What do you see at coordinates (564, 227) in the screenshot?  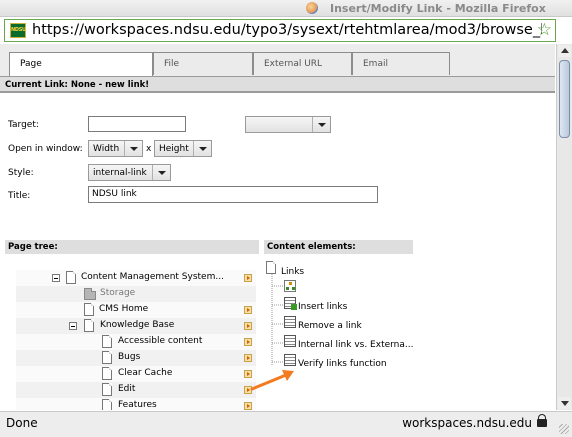 I see `vertical-scrollbar` at bounding box center [564, 227].